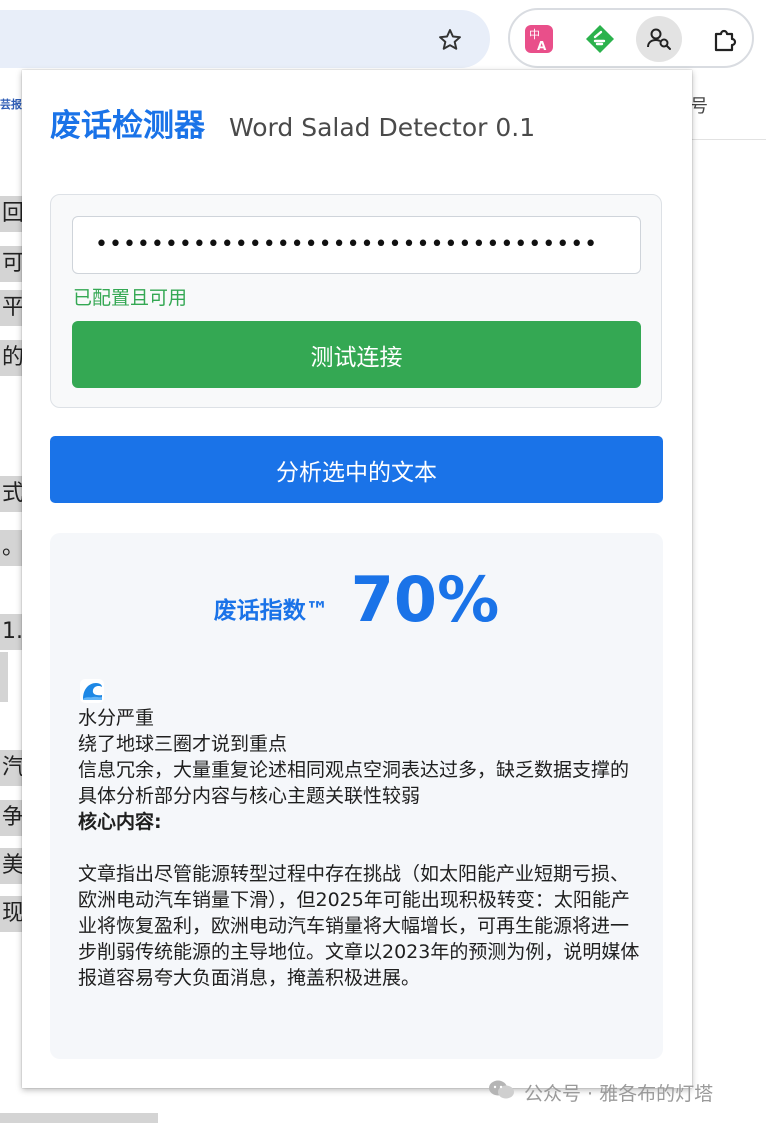 Image resolution: width=766 pixels, height=1123 pixels. What do you see at coordinates (619, 1094) in the screenshot?
I see `watermark-text: 公众号 · 雅各布的灯塔` at bounding box center [619, 1094].